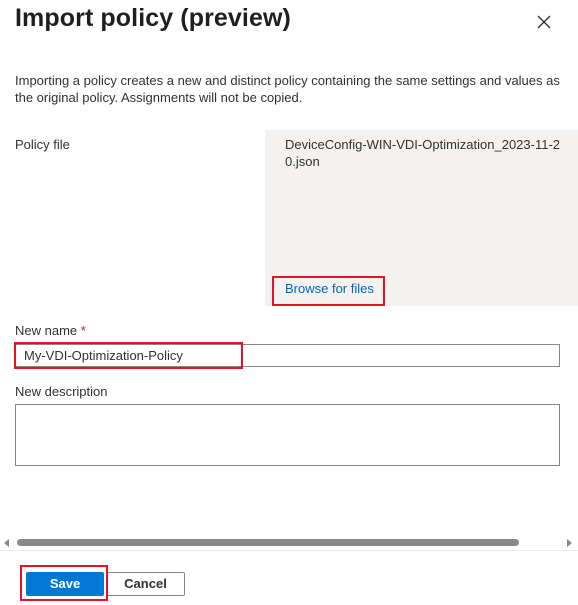  What do you see at coordinates (61, 391) in the screenshot?
I see `new-description-label: New description` at bounding box center [61, 391].